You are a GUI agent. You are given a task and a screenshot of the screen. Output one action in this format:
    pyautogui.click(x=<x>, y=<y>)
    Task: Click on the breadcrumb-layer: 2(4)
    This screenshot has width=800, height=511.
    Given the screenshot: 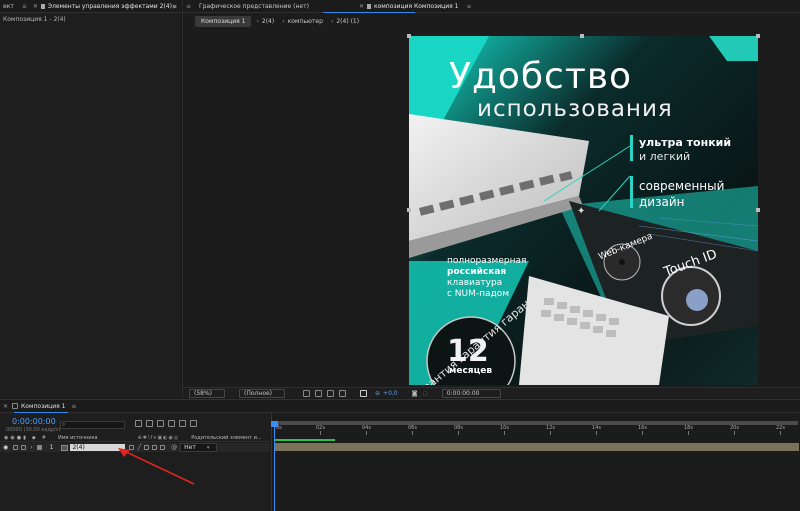 What is the action you would take?
    pyautogui.click(x=268, y=21)
    